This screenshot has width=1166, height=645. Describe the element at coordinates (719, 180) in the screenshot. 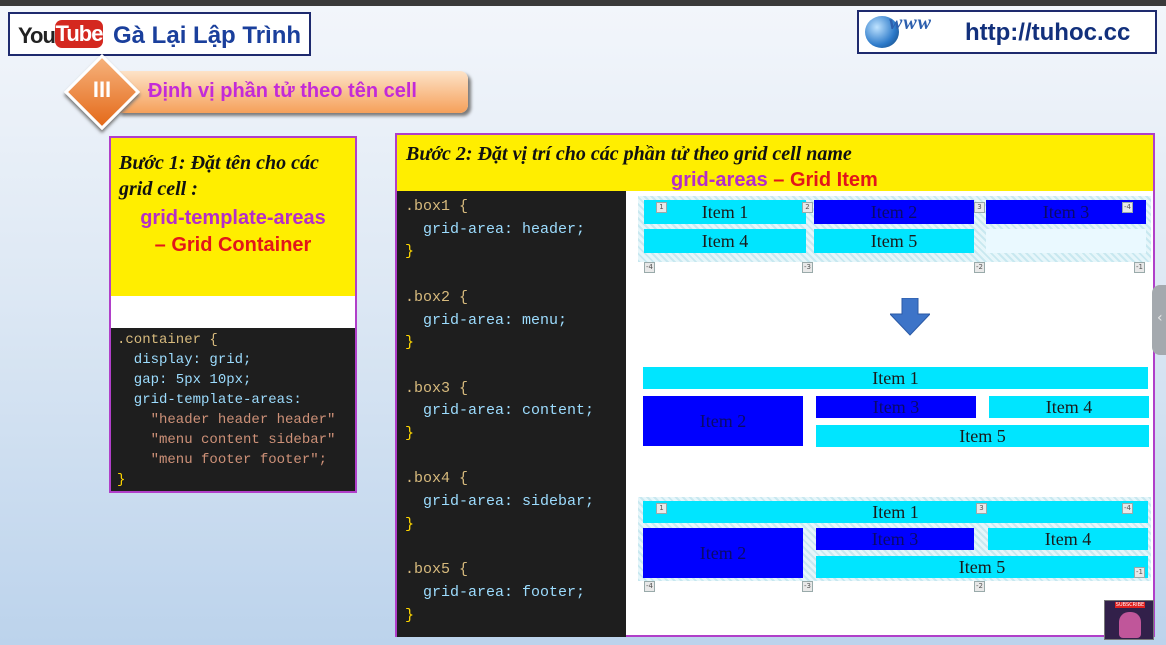

I see `step2-property: grid-areas` at that location.